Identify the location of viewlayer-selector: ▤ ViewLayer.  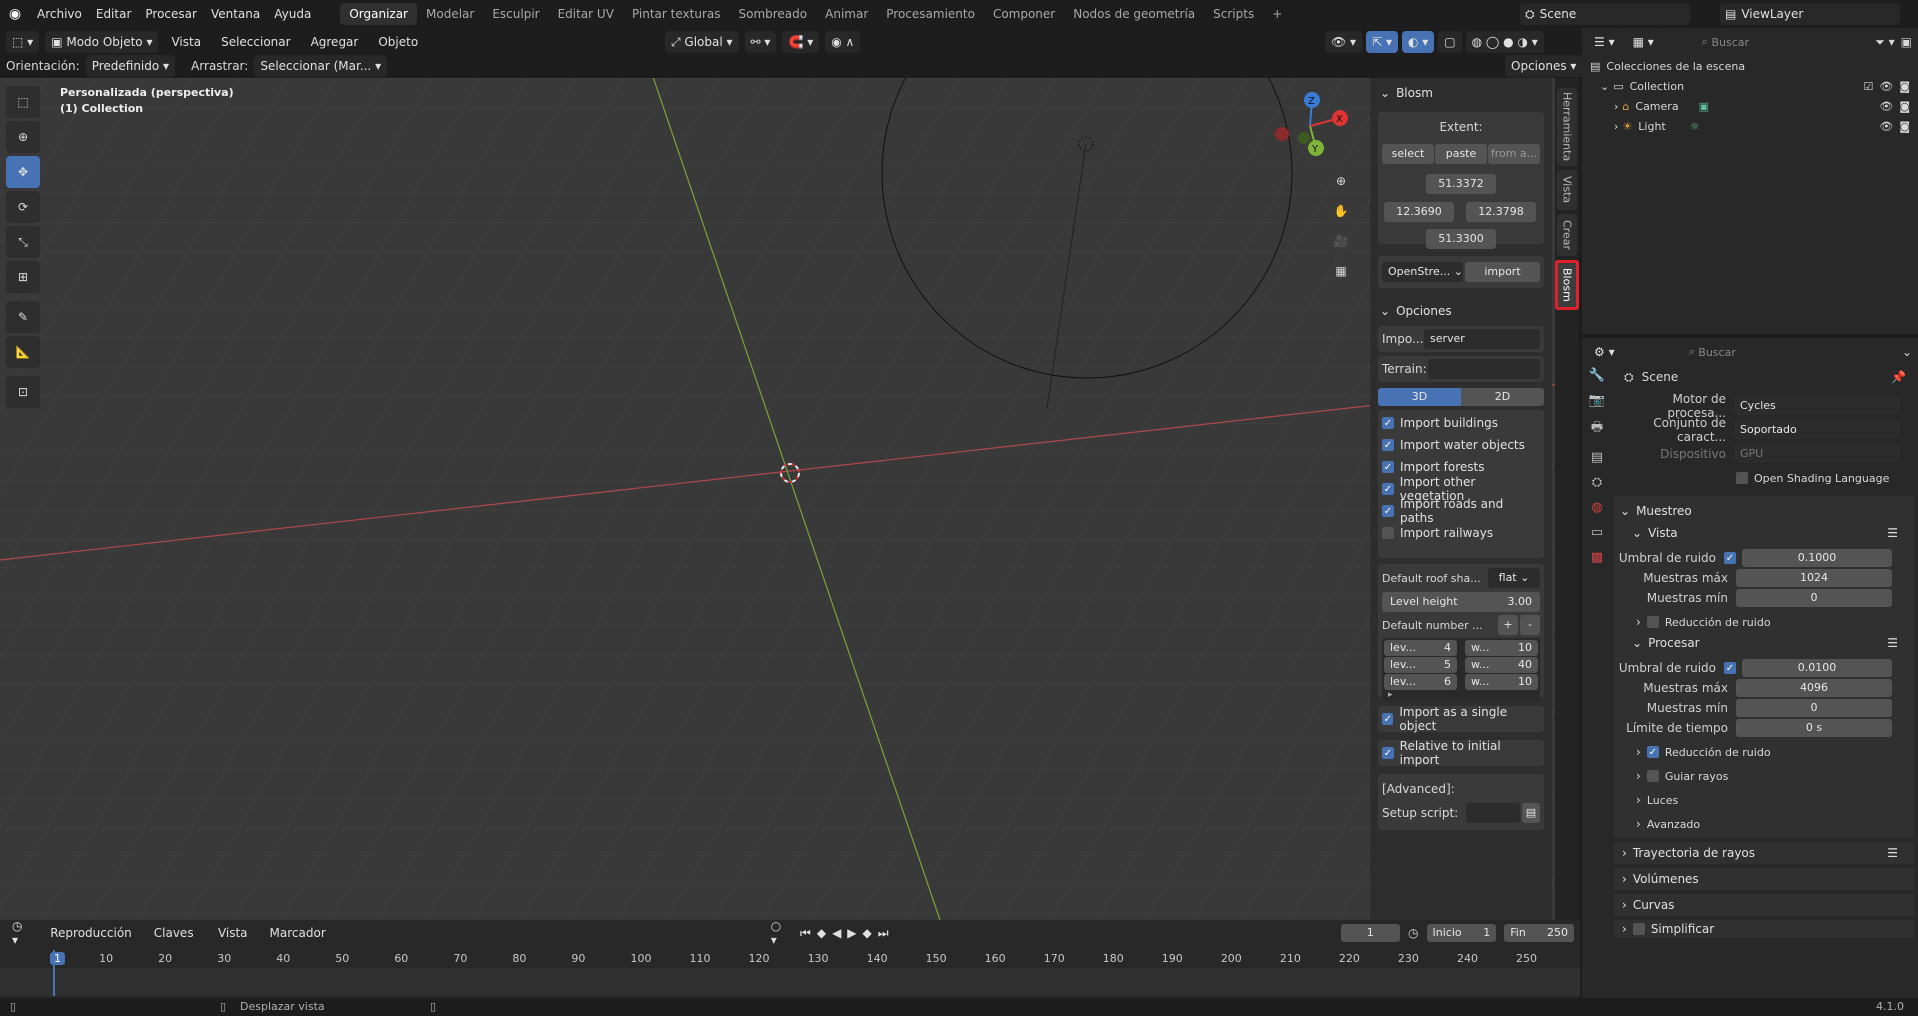
(1810, 14).